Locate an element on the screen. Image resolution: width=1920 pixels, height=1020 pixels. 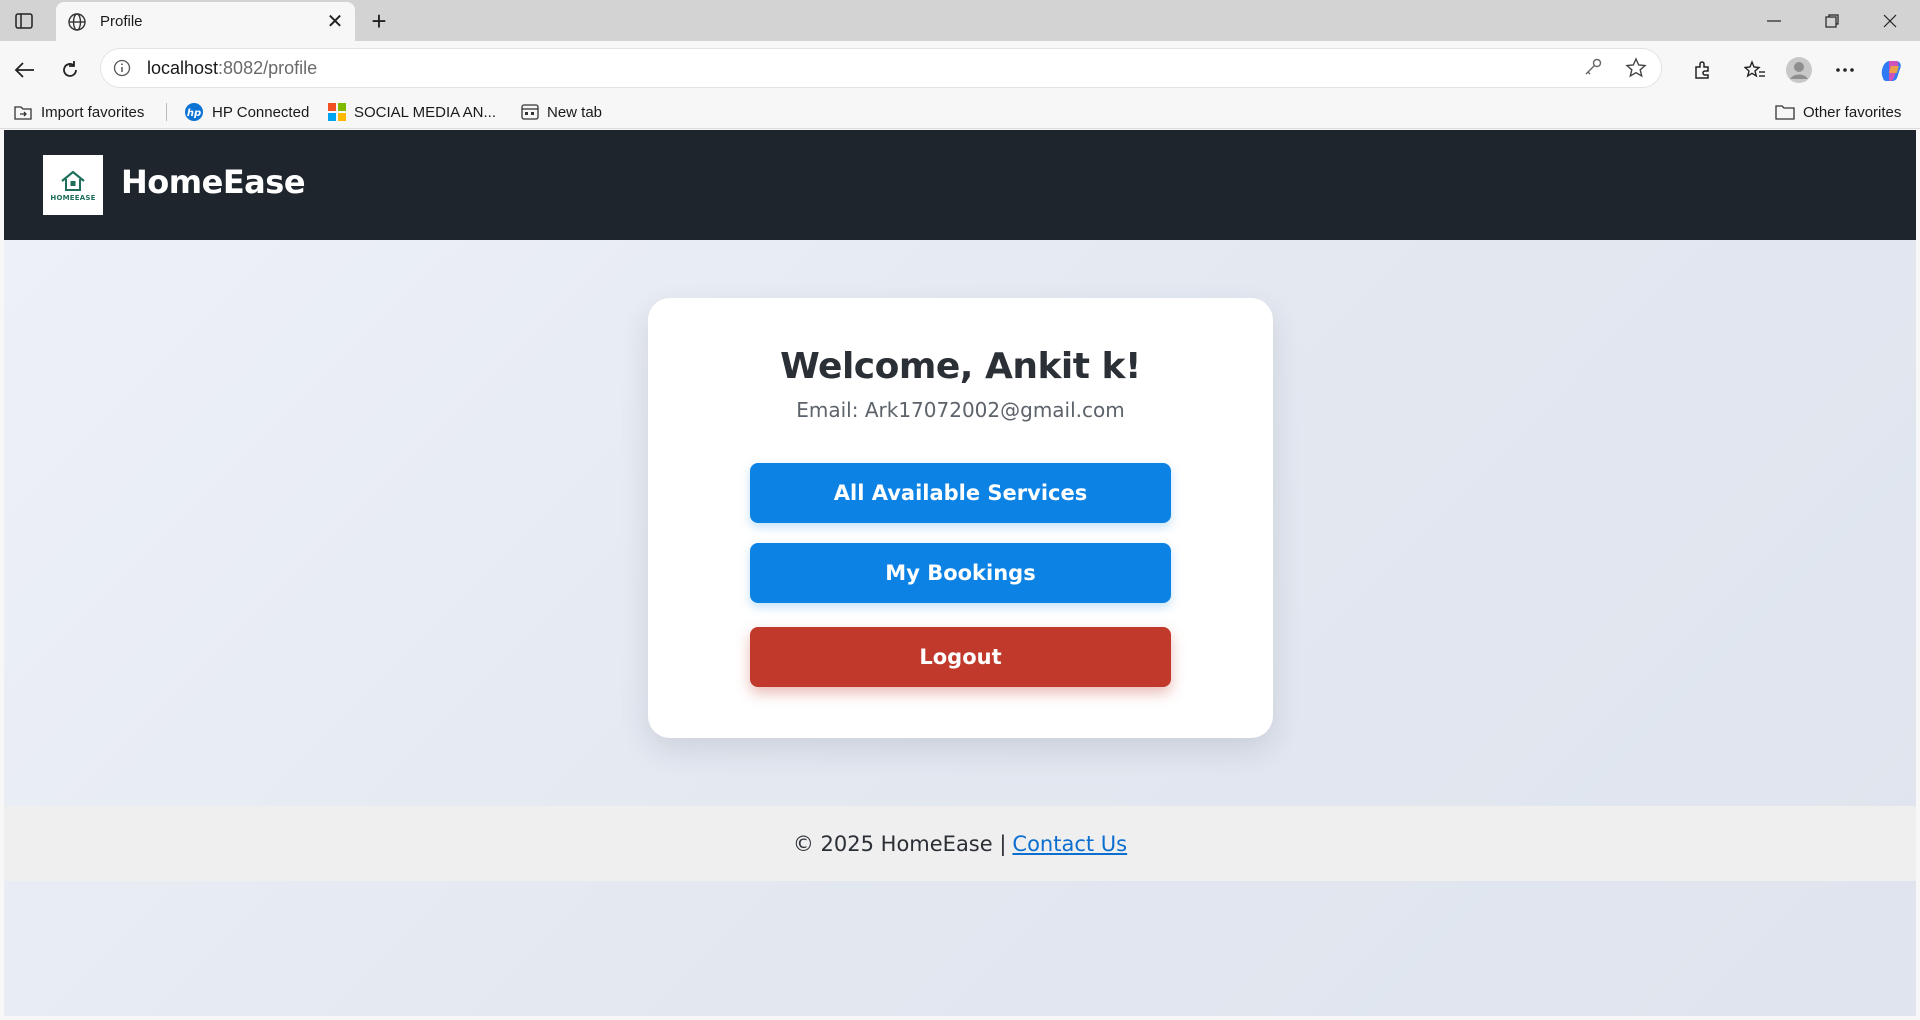
url-path: :8082/profile is located at coordinates (268, 67).